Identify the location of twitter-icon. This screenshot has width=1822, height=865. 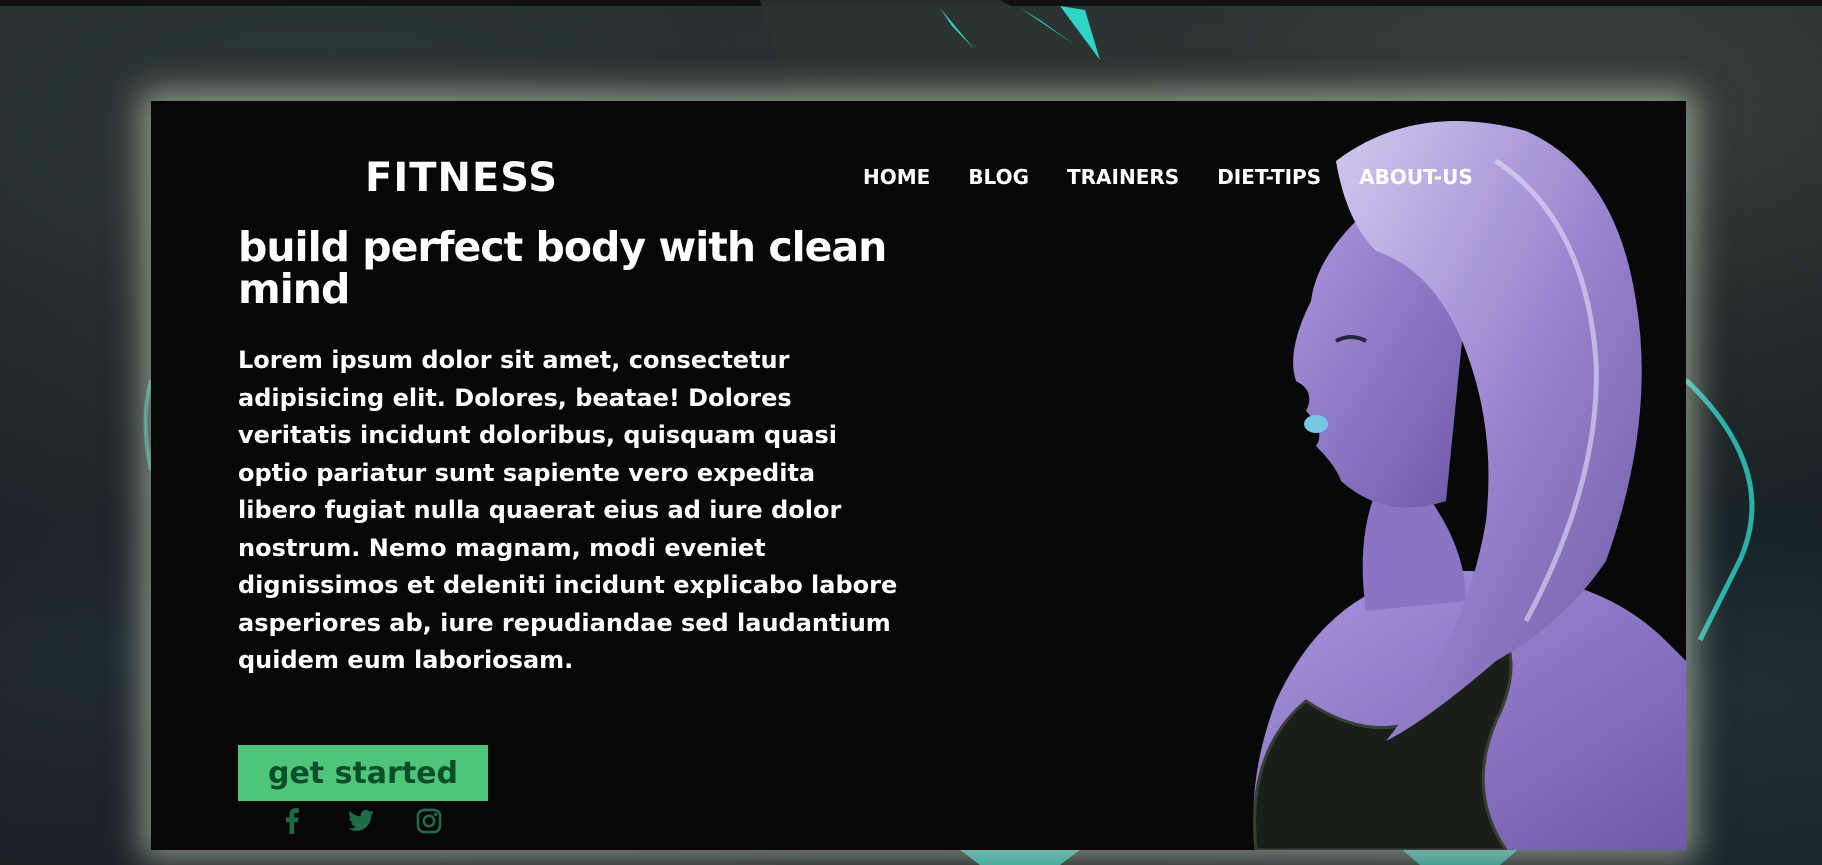
(361, 821).